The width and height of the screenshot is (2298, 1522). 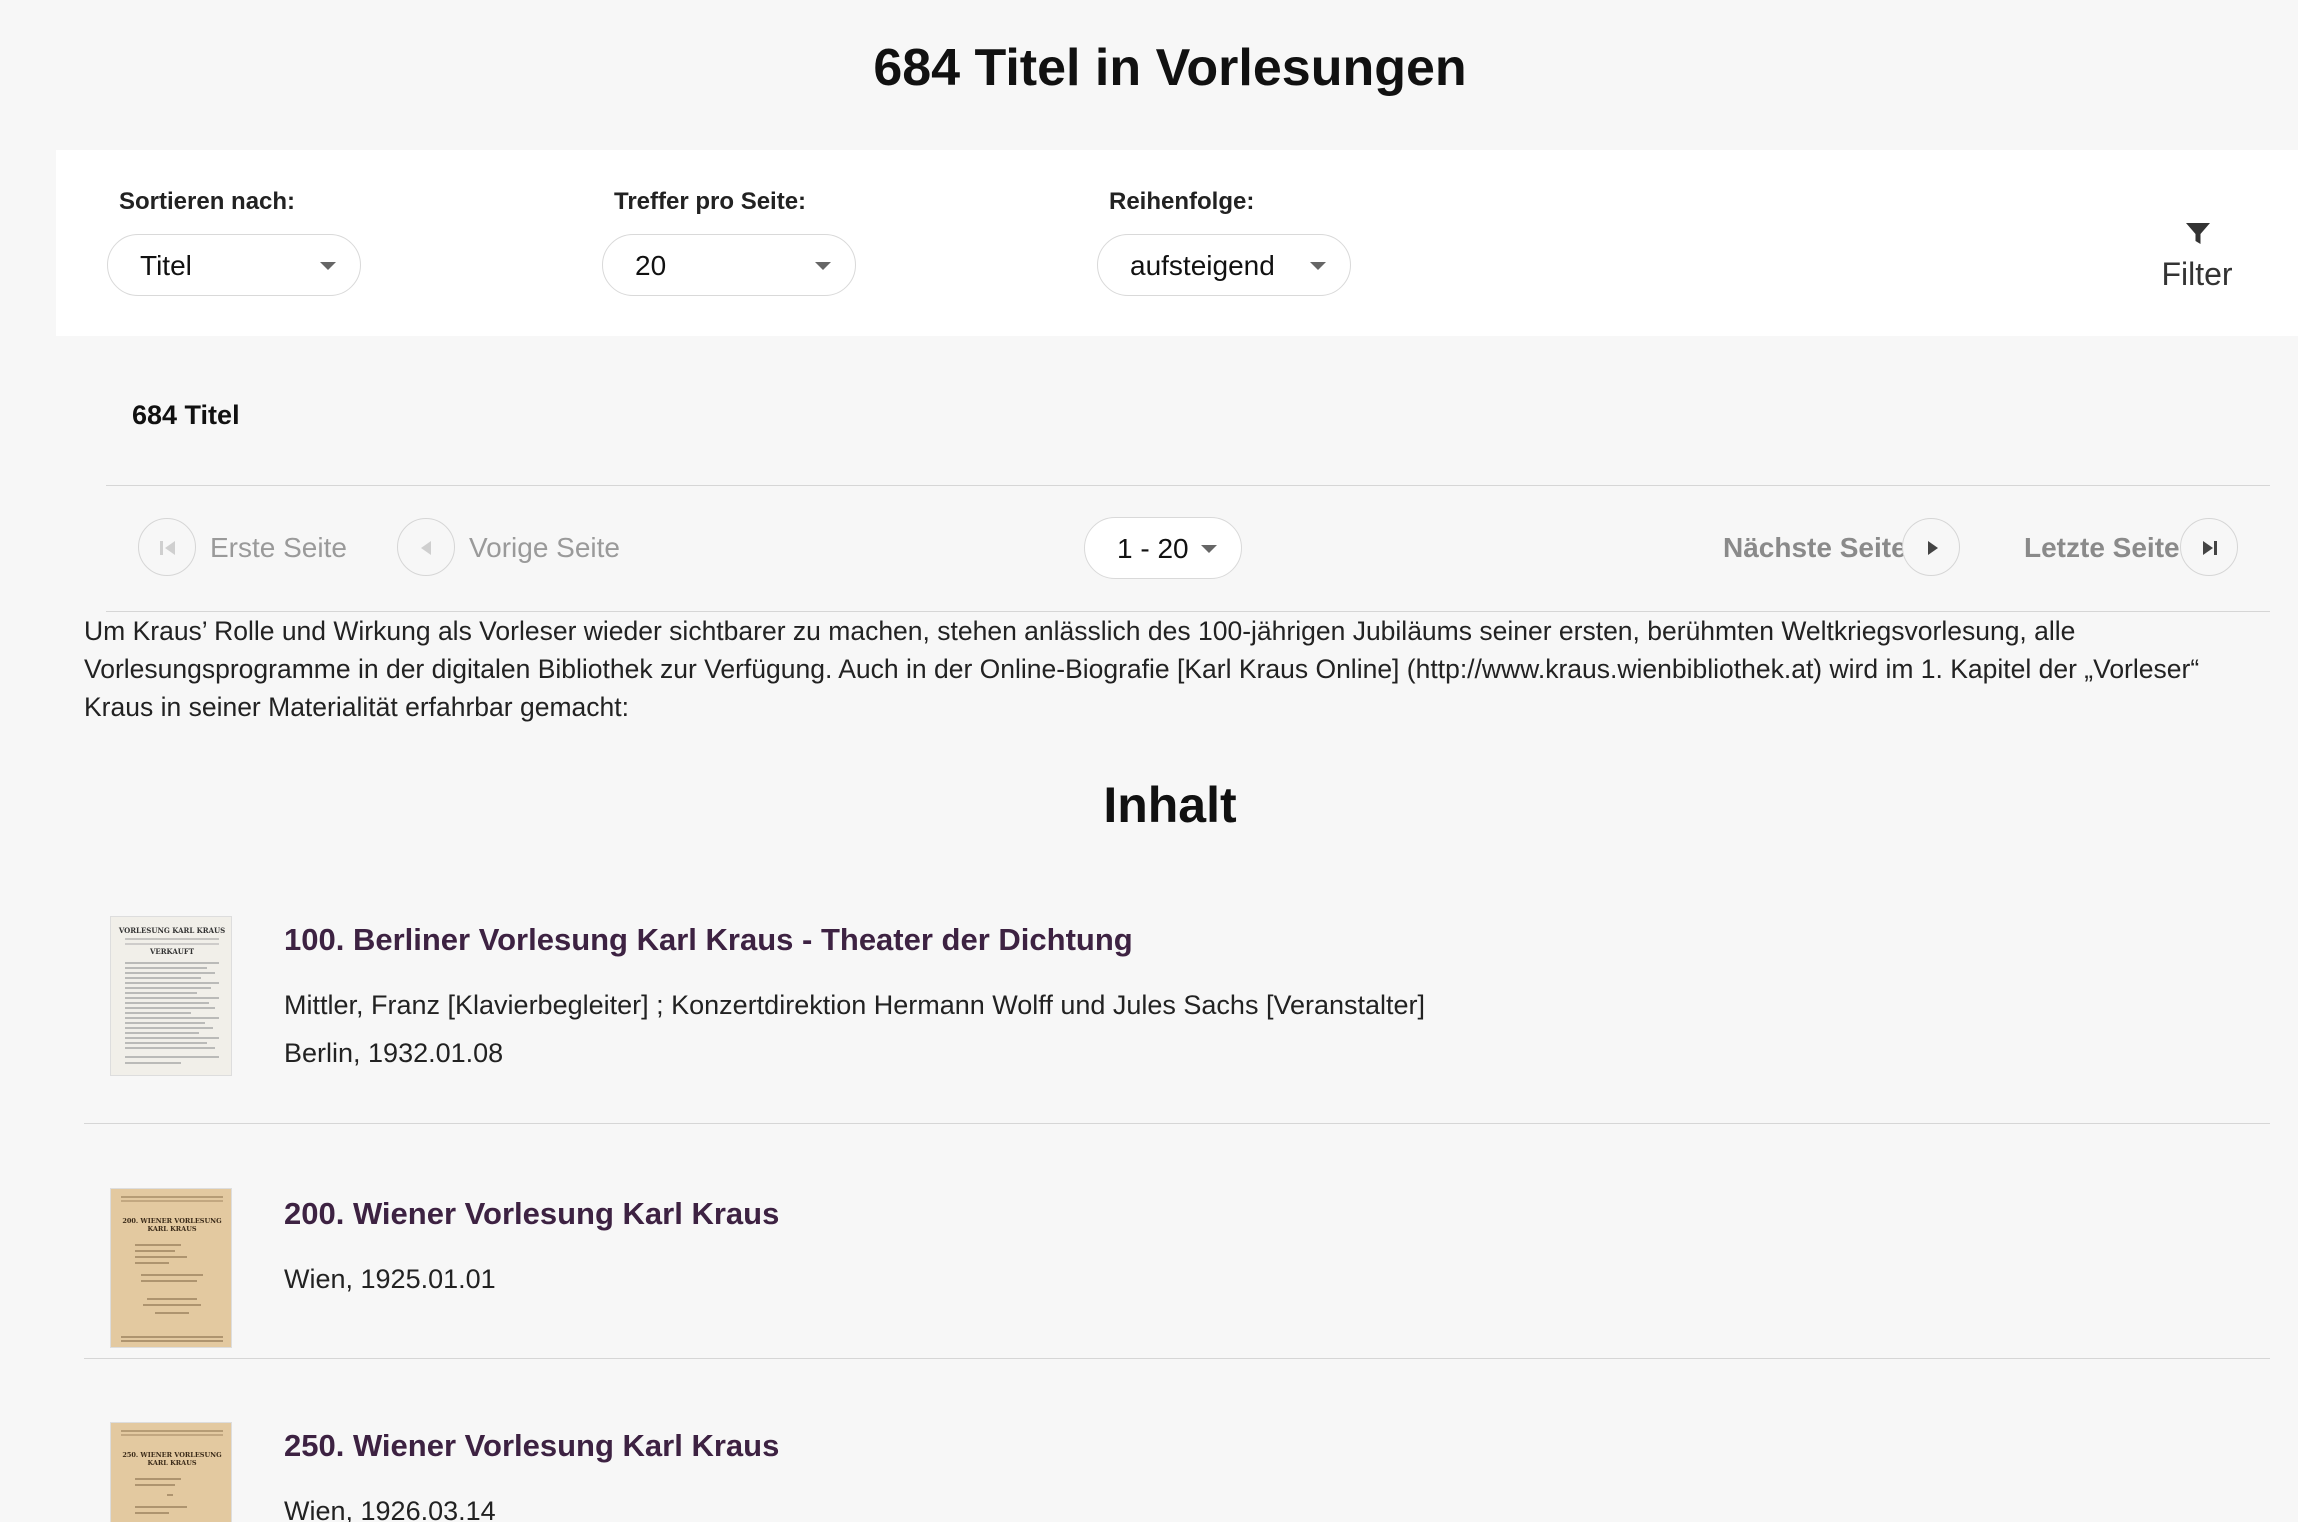 I want to click on thumbnail: 250. WIENER VORLESUNG KARL KRAUS, so click(x=171, y=1472).